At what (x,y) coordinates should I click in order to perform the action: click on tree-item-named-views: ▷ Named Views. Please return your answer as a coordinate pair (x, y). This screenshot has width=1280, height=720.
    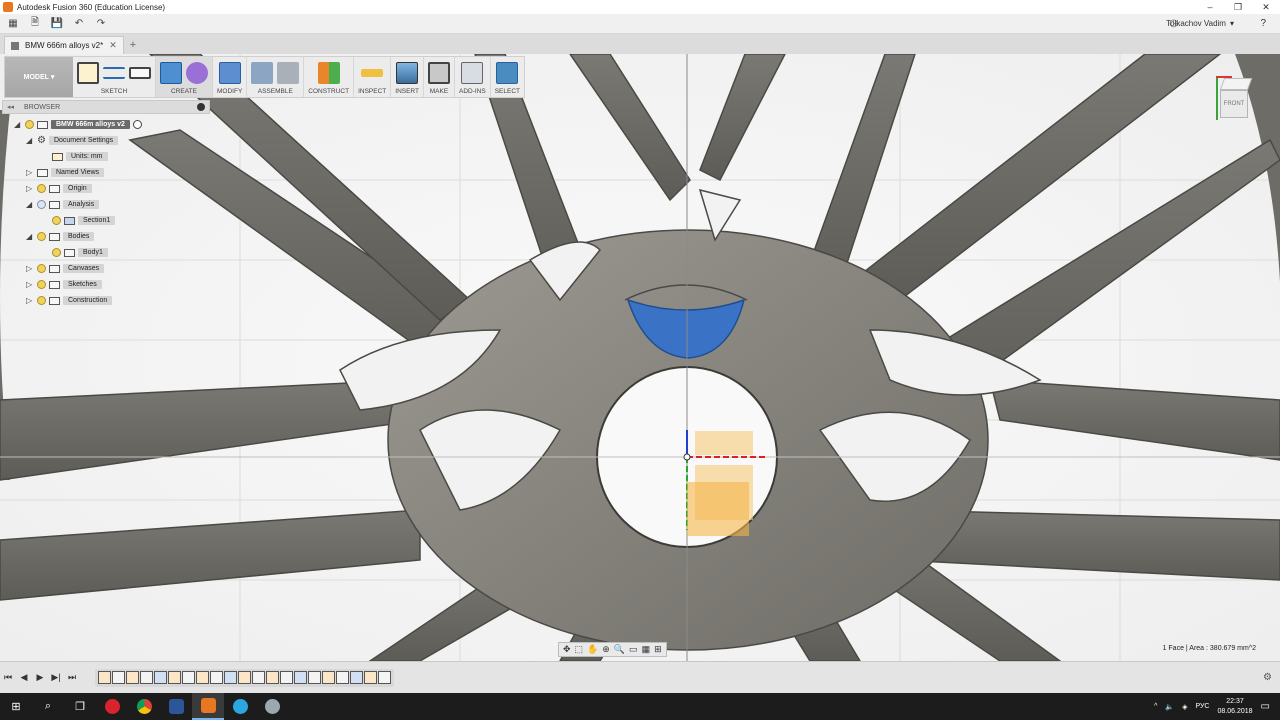
    Looking at the image, I should click on (65, 172).